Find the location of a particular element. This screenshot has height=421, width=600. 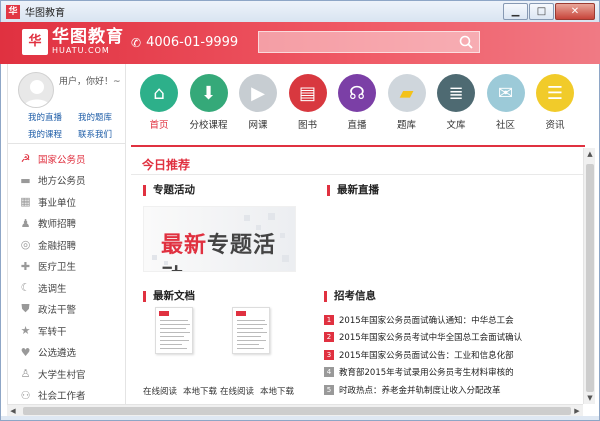

tab-question-bank: ▰ 题库 is located at coordinates (407, 105).